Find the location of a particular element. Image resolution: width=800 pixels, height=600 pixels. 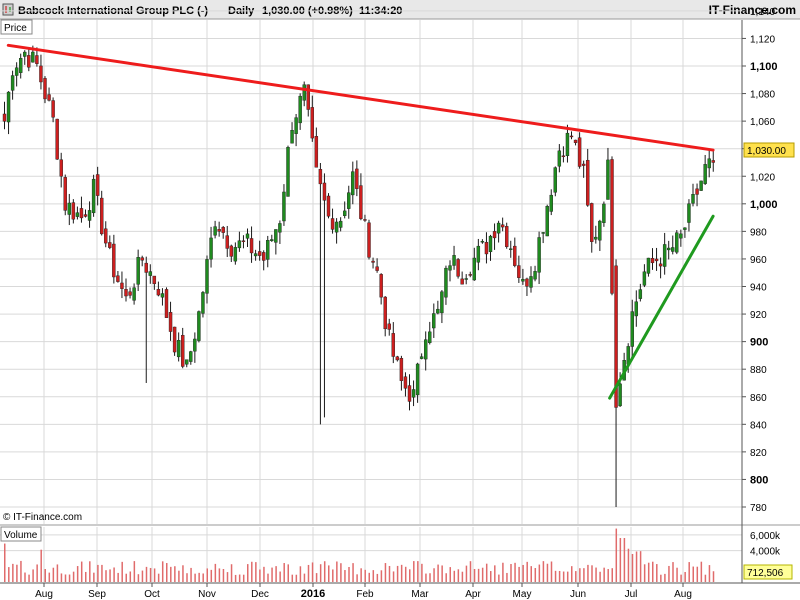

time-tick-label: Feb is located at coordinates (365, 594).